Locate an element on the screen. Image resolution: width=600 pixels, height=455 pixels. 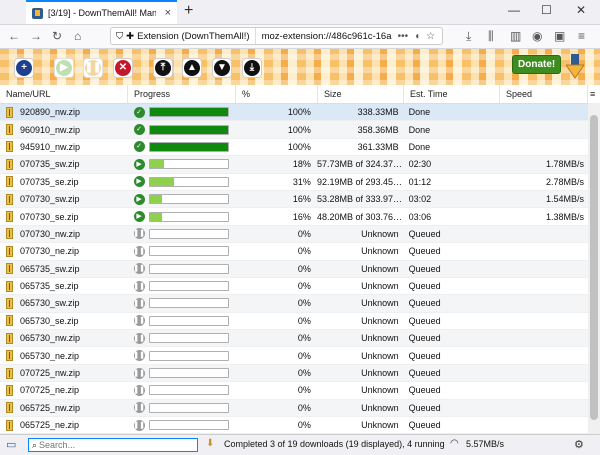
resume-button: ▶ is located at coordinates (64, 68).